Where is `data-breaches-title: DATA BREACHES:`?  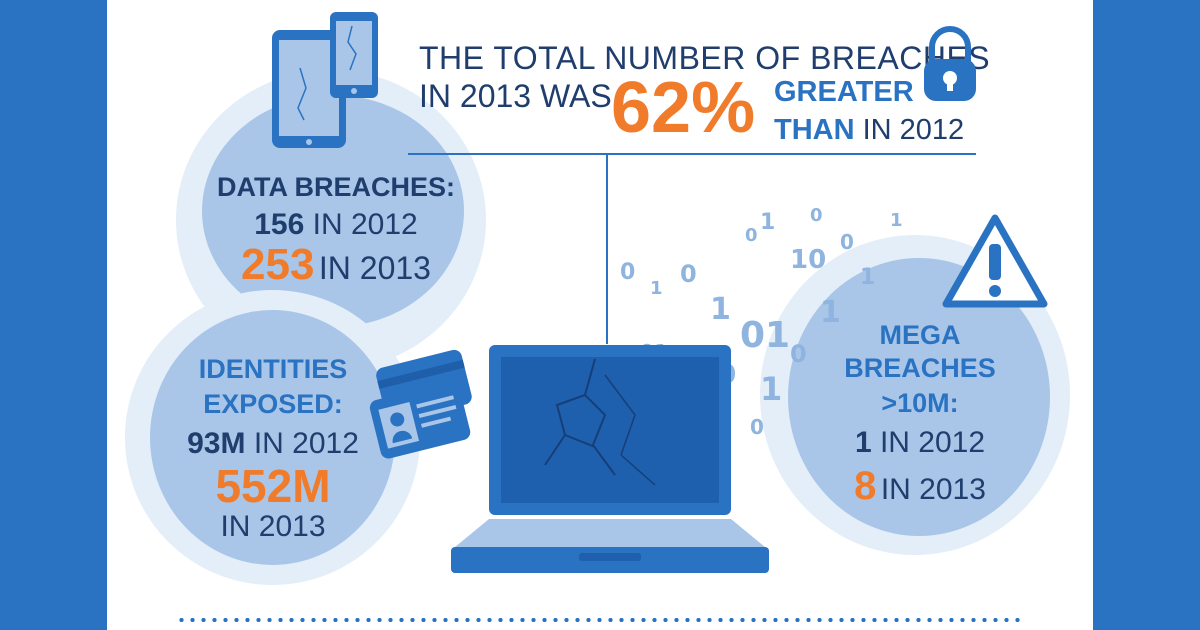 data-breaches-title: DATA BREACHES: is located at coordinates (336, 187).